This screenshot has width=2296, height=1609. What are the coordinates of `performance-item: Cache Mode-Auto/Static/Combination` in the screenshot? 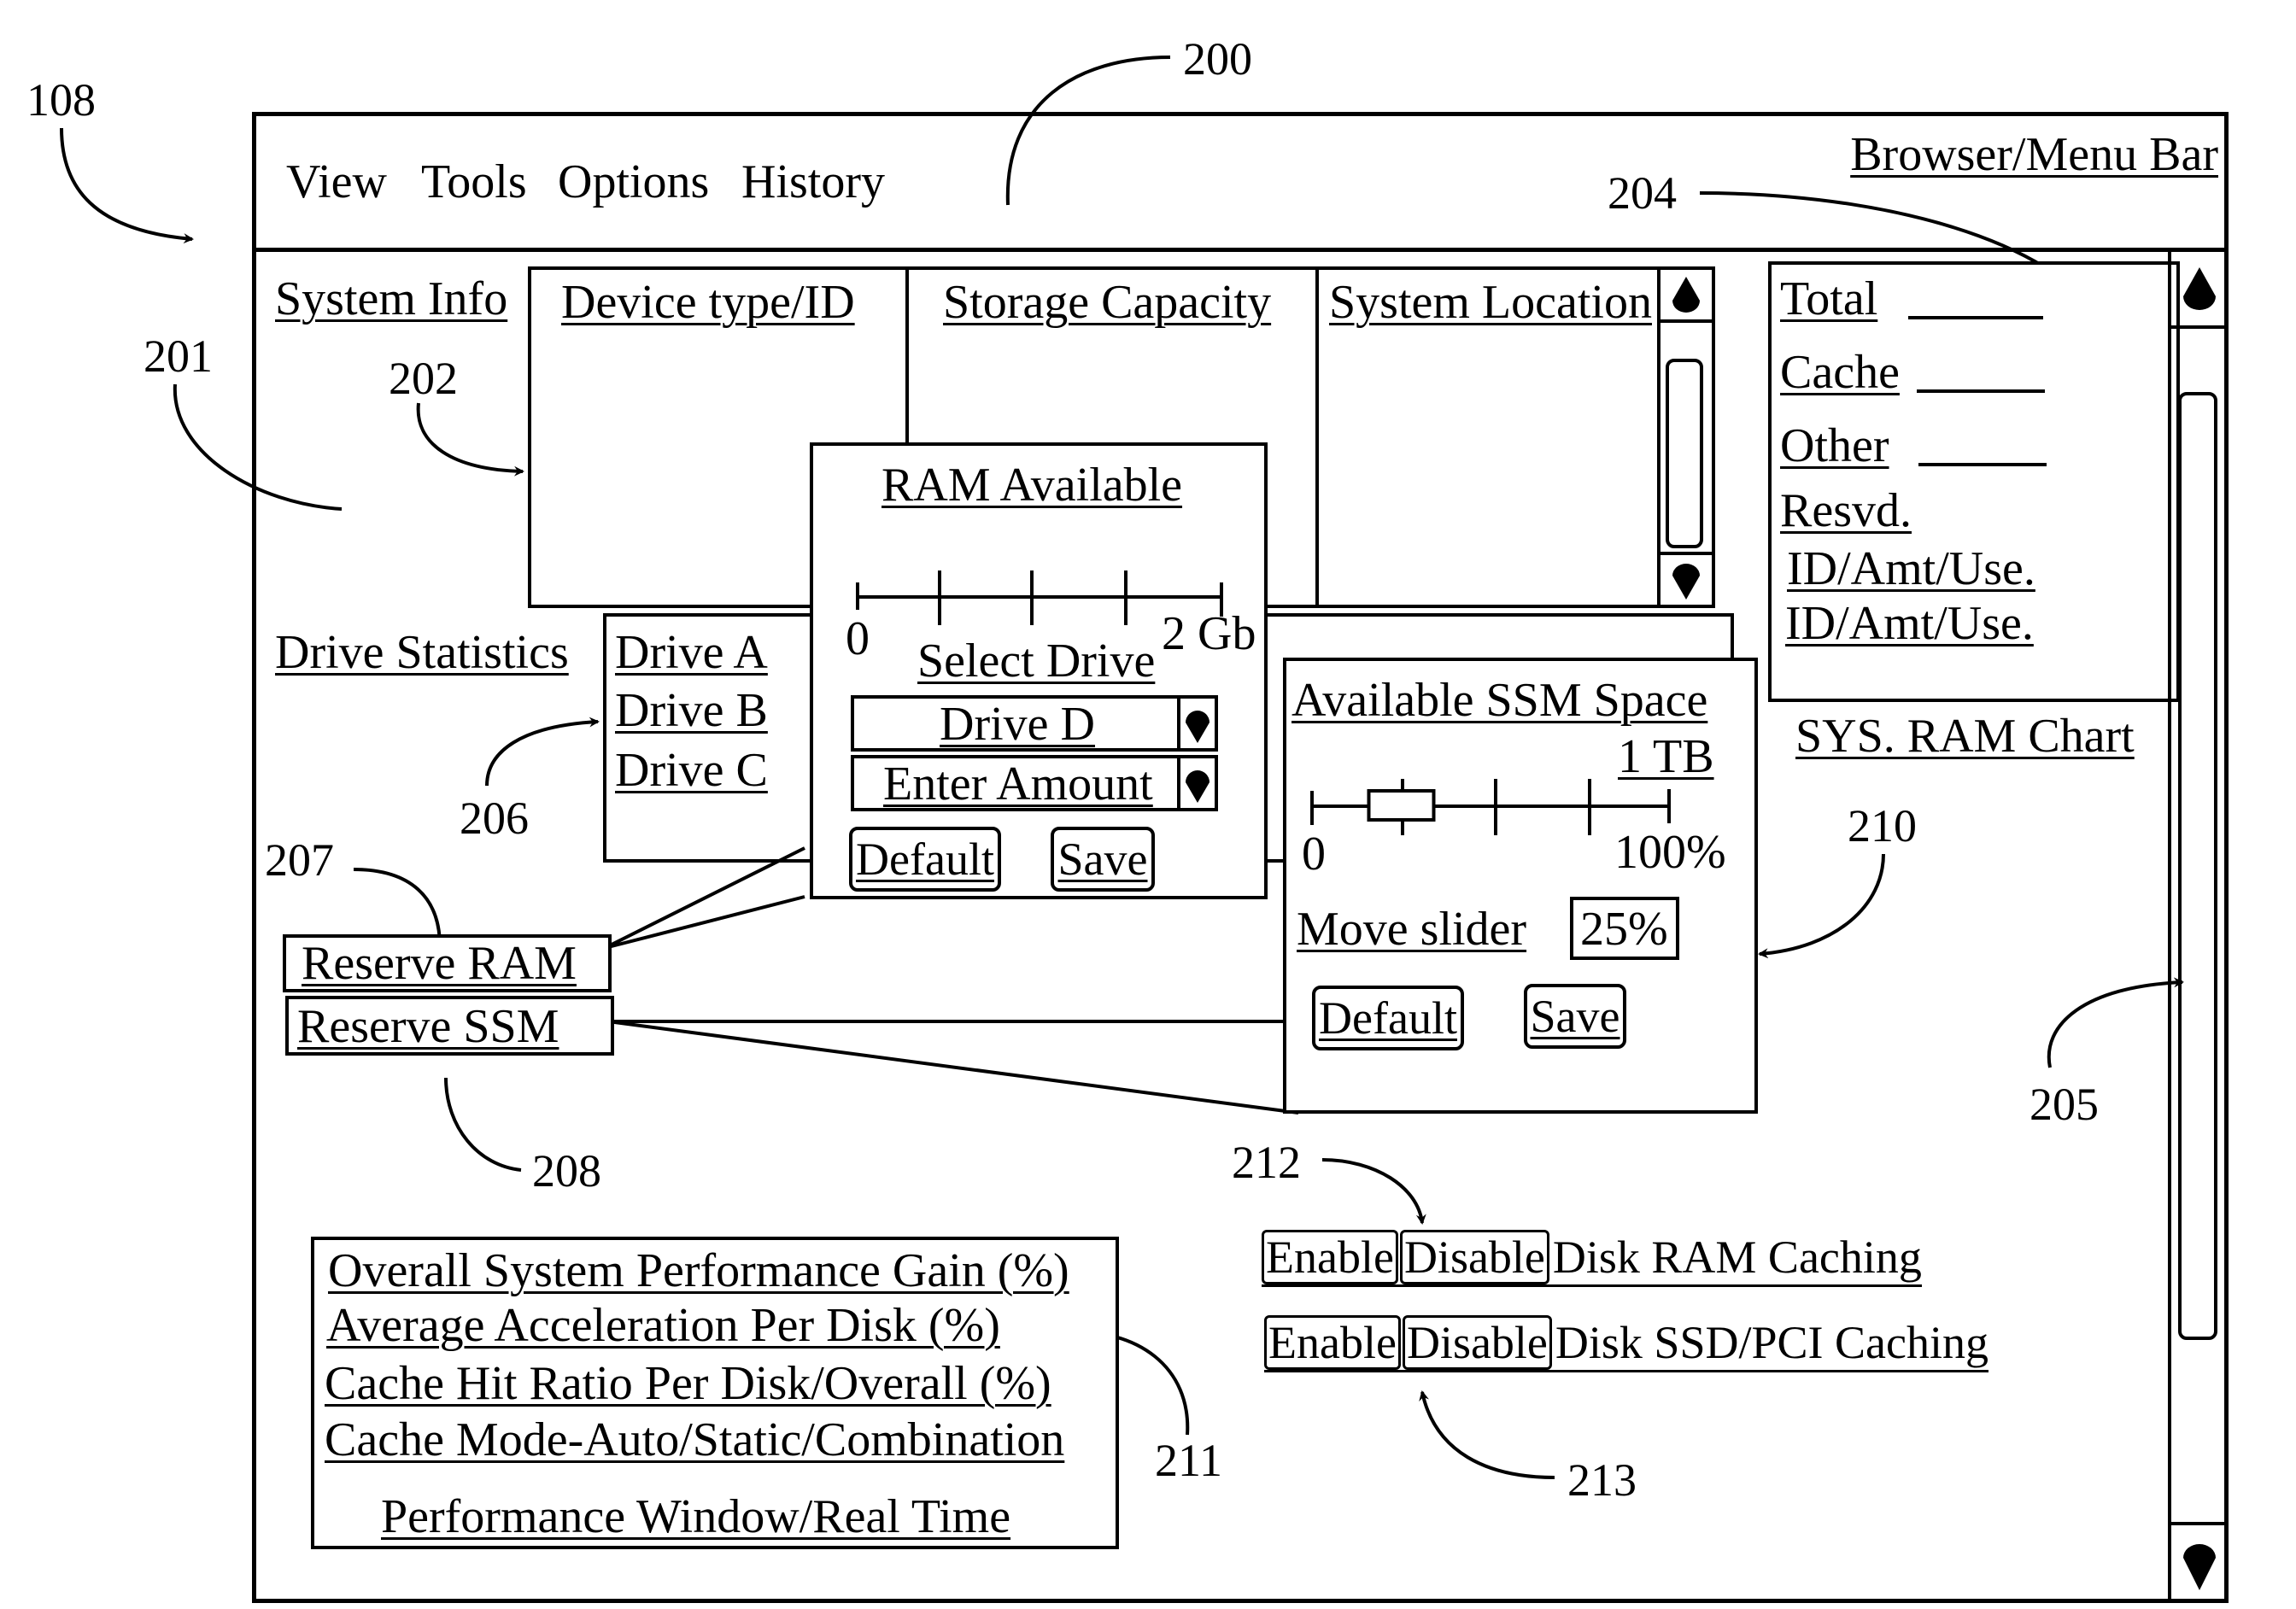 It's located at (694, 1440).